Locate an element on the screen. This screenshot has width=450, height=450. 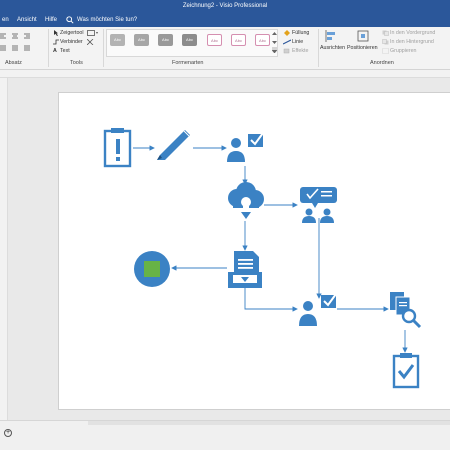
status-bar: + is located at coordinates (225, 435).